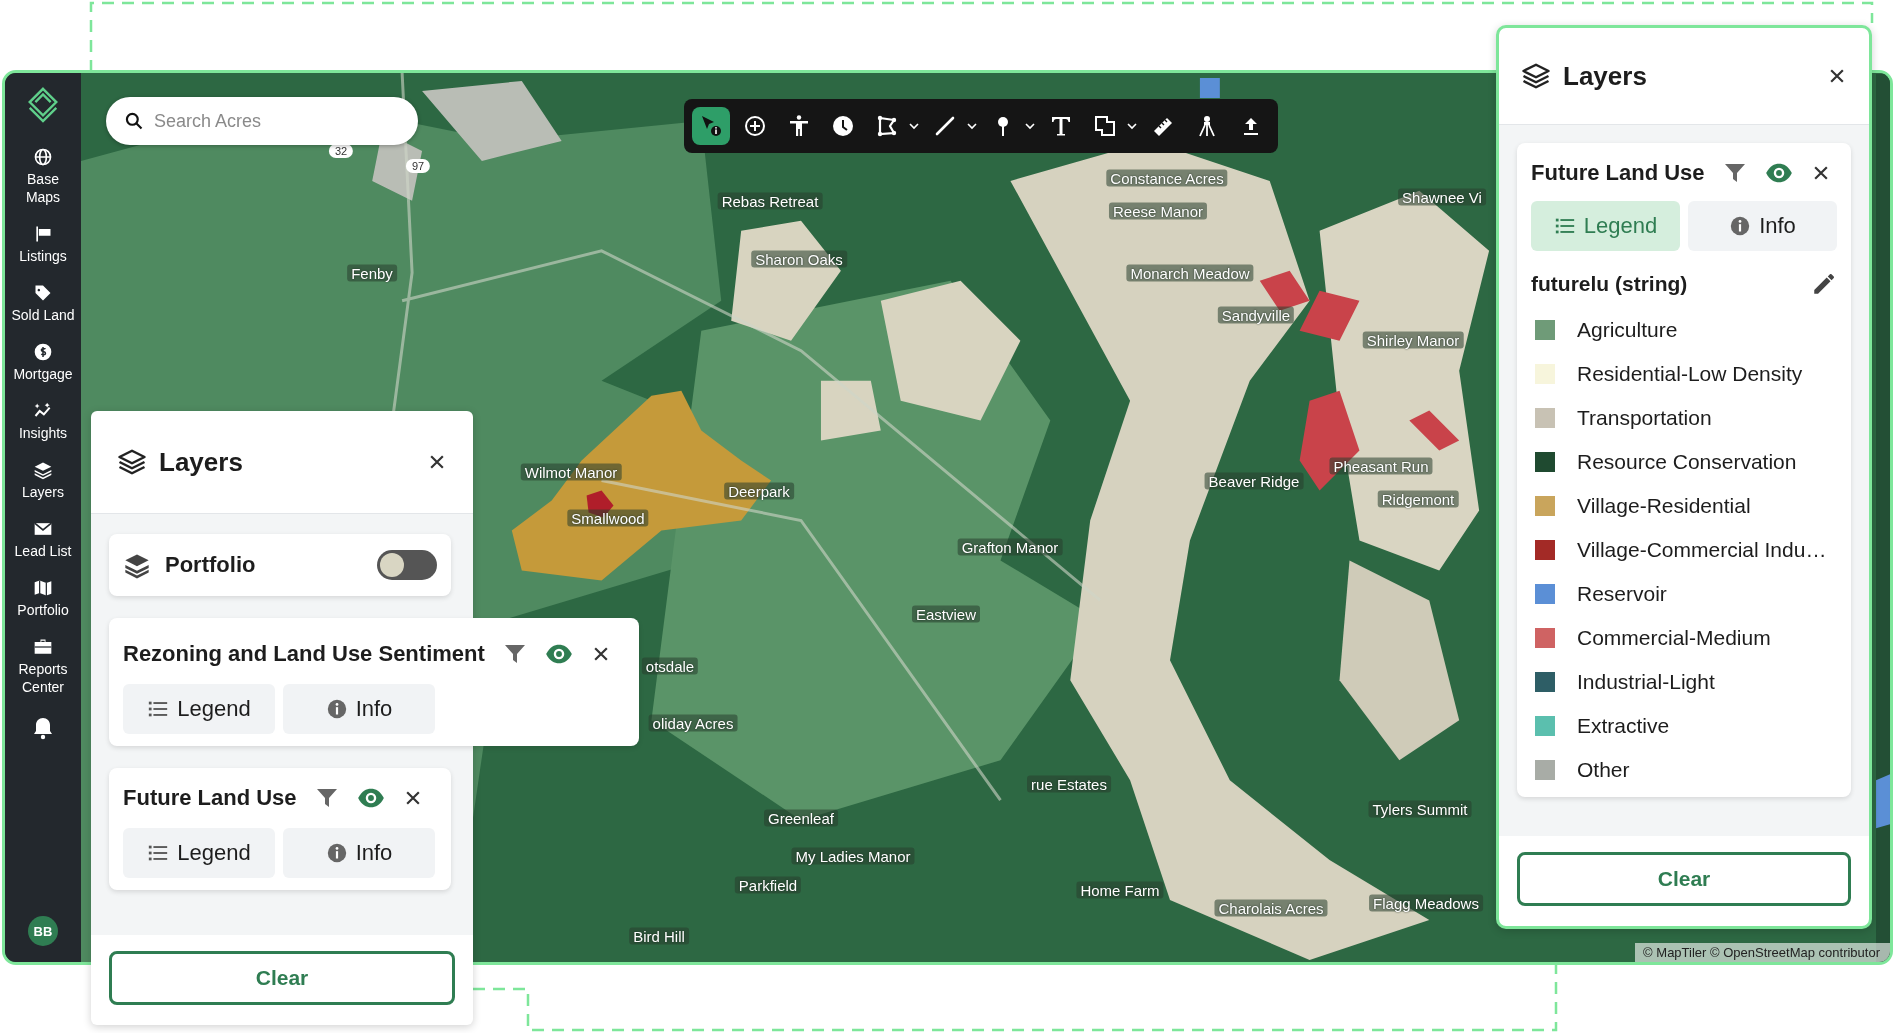  I want to click on place-label: Constance Acres, so click(1167, 178).